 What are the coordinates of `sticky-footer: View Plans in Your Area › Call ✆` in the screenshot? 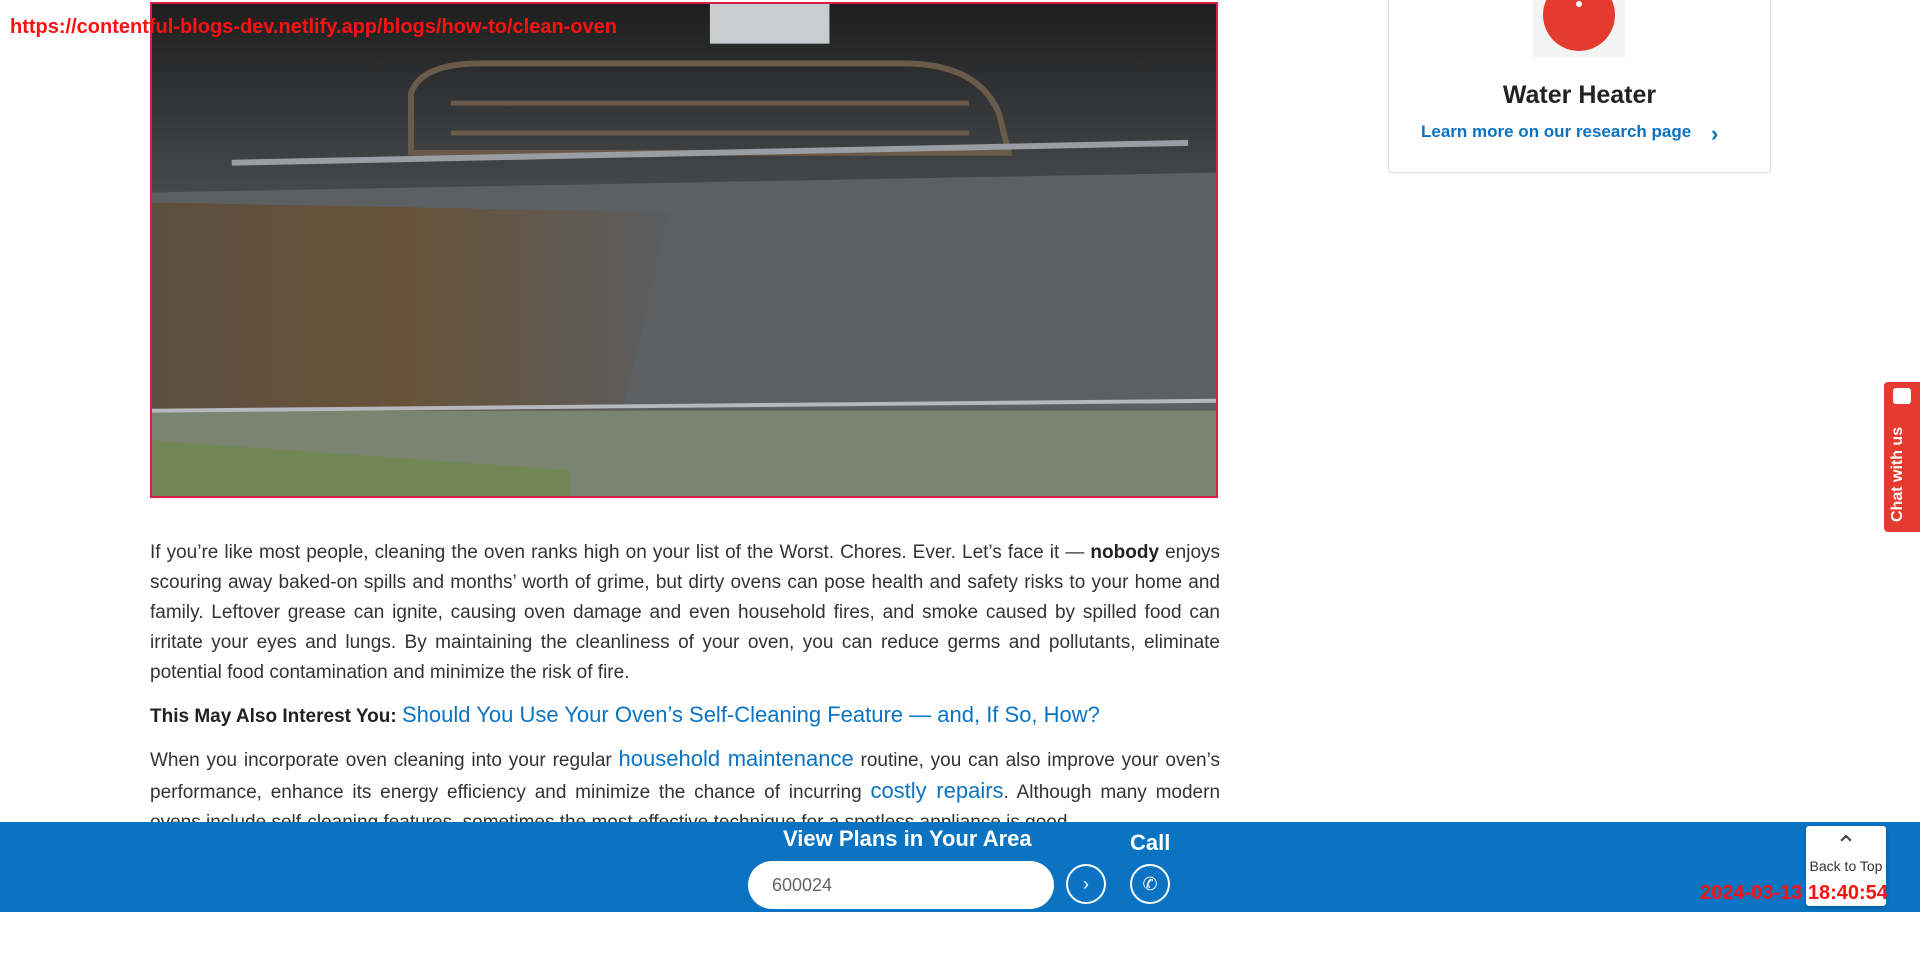 It's located at (960, 867).